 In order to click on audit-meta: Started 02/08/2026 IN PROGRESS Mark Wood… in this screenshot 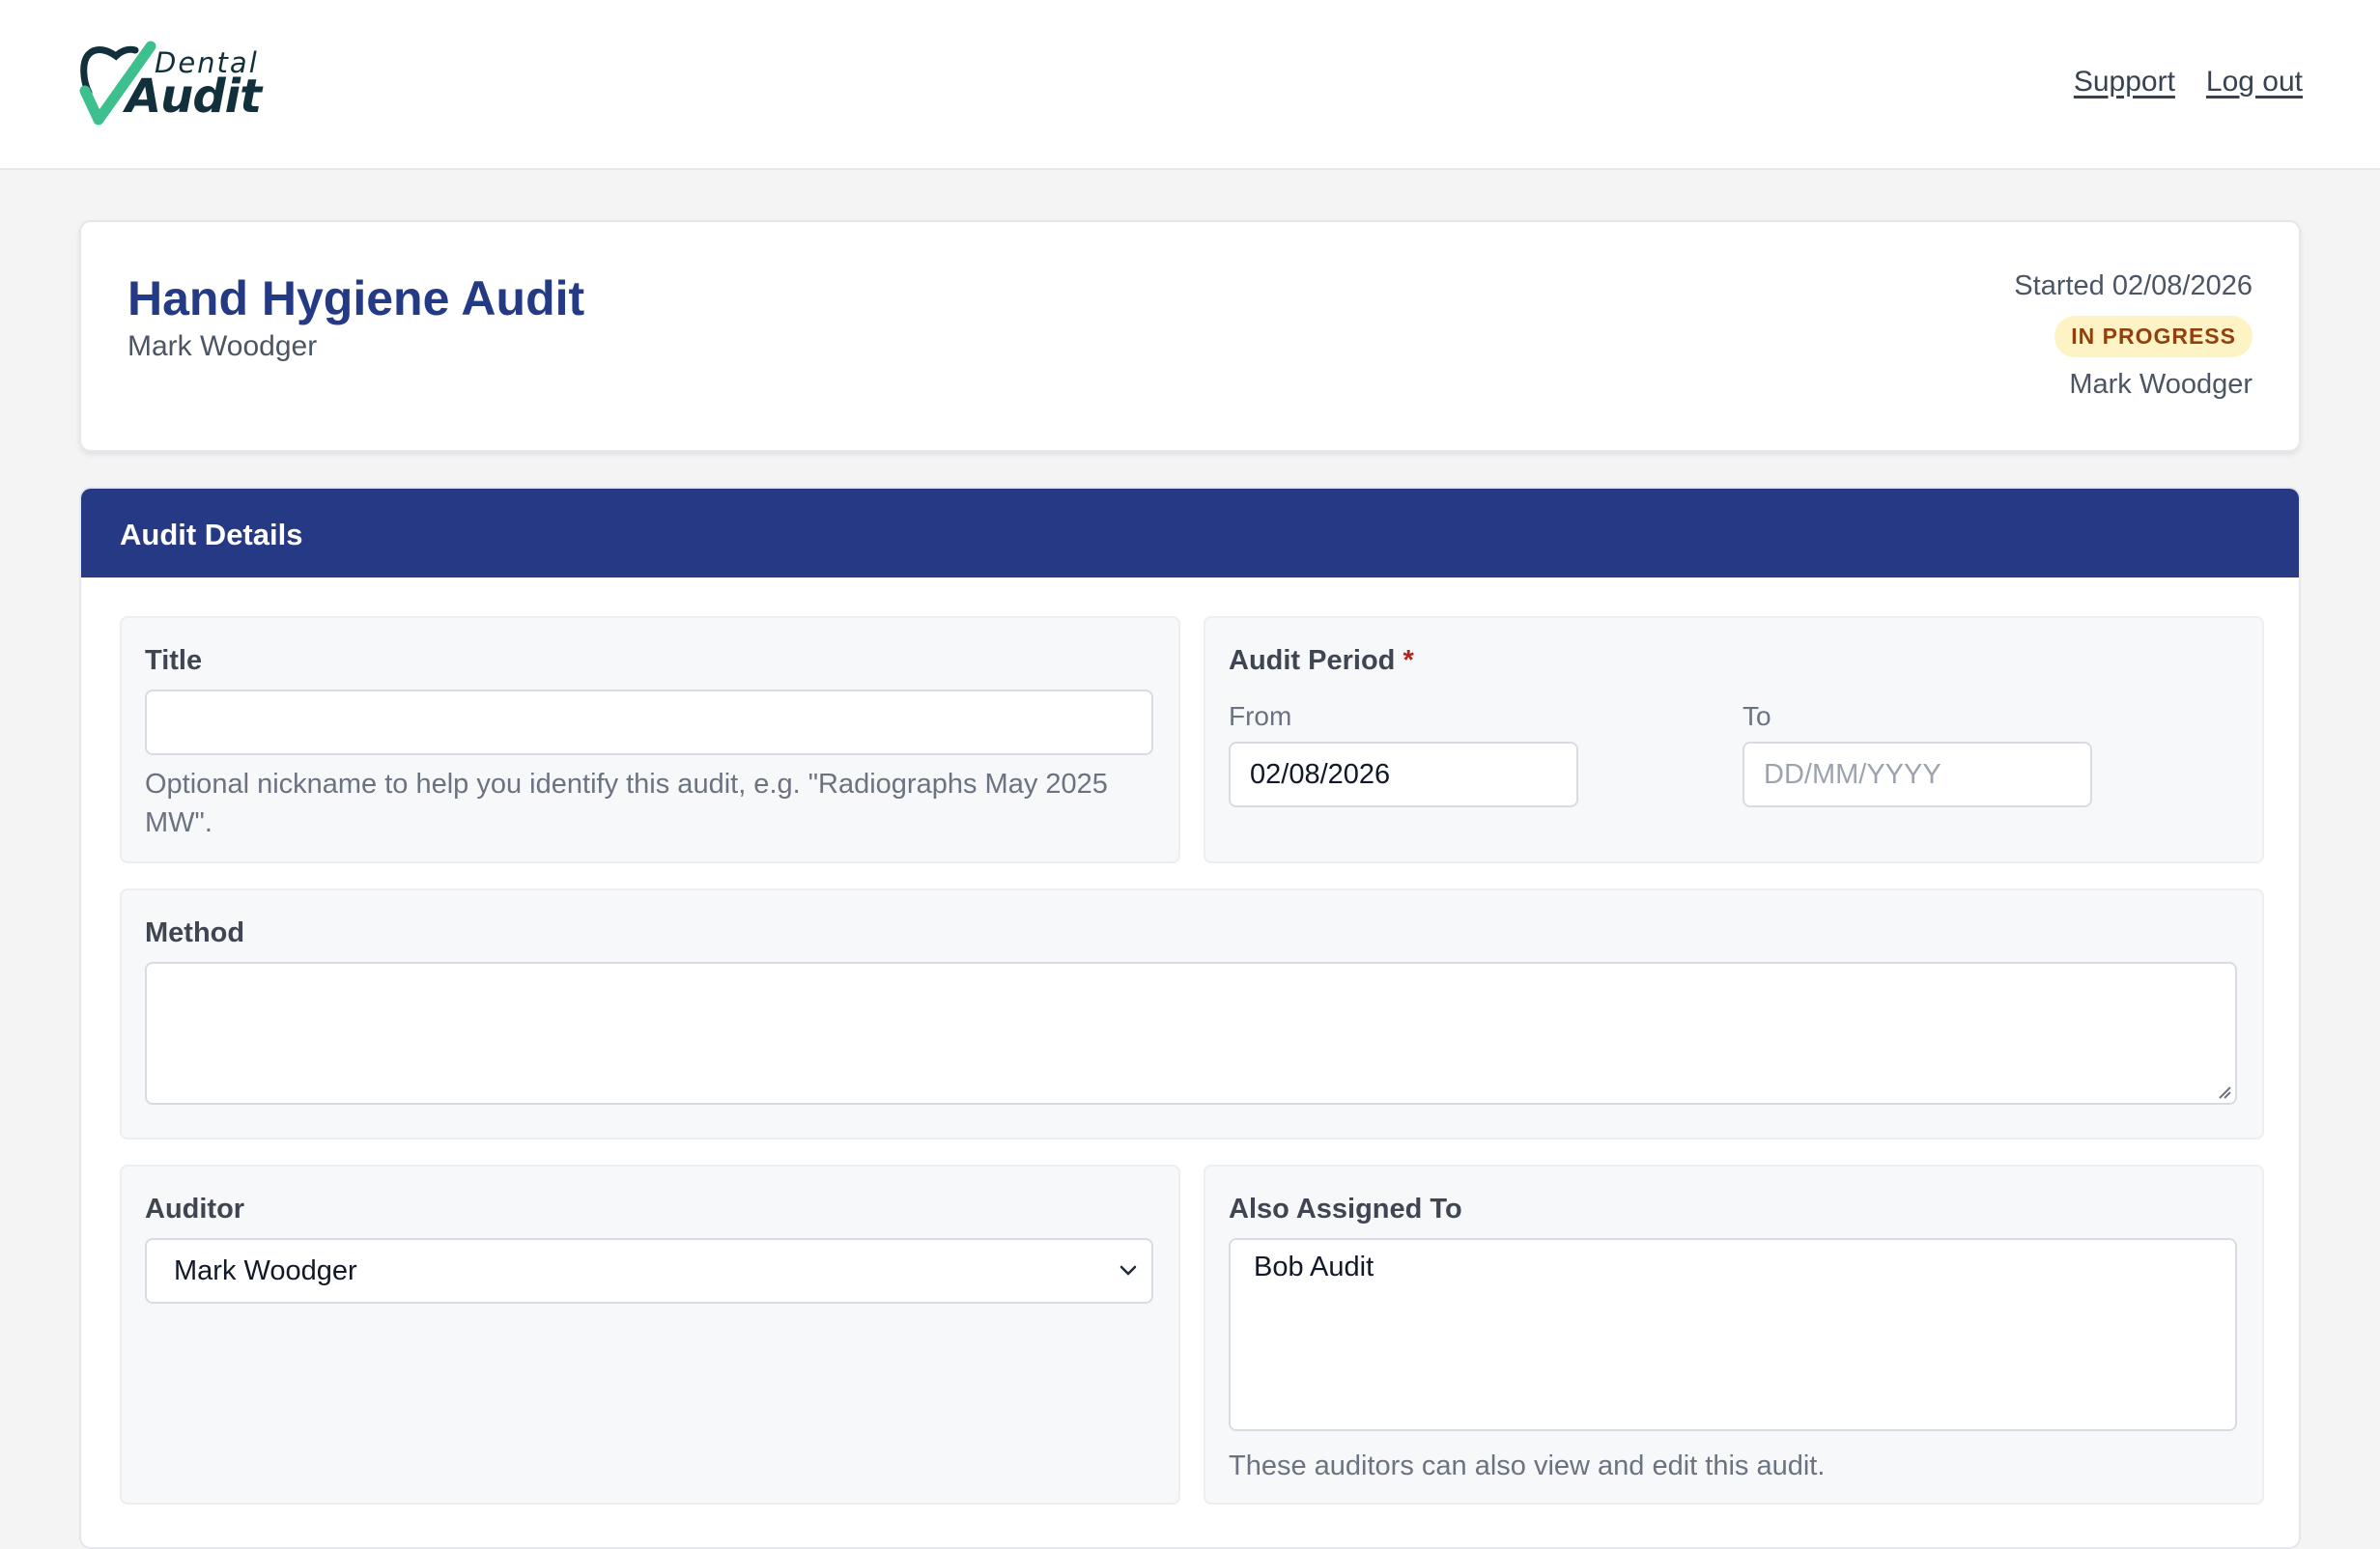, I will do `click(2133, 335)`.